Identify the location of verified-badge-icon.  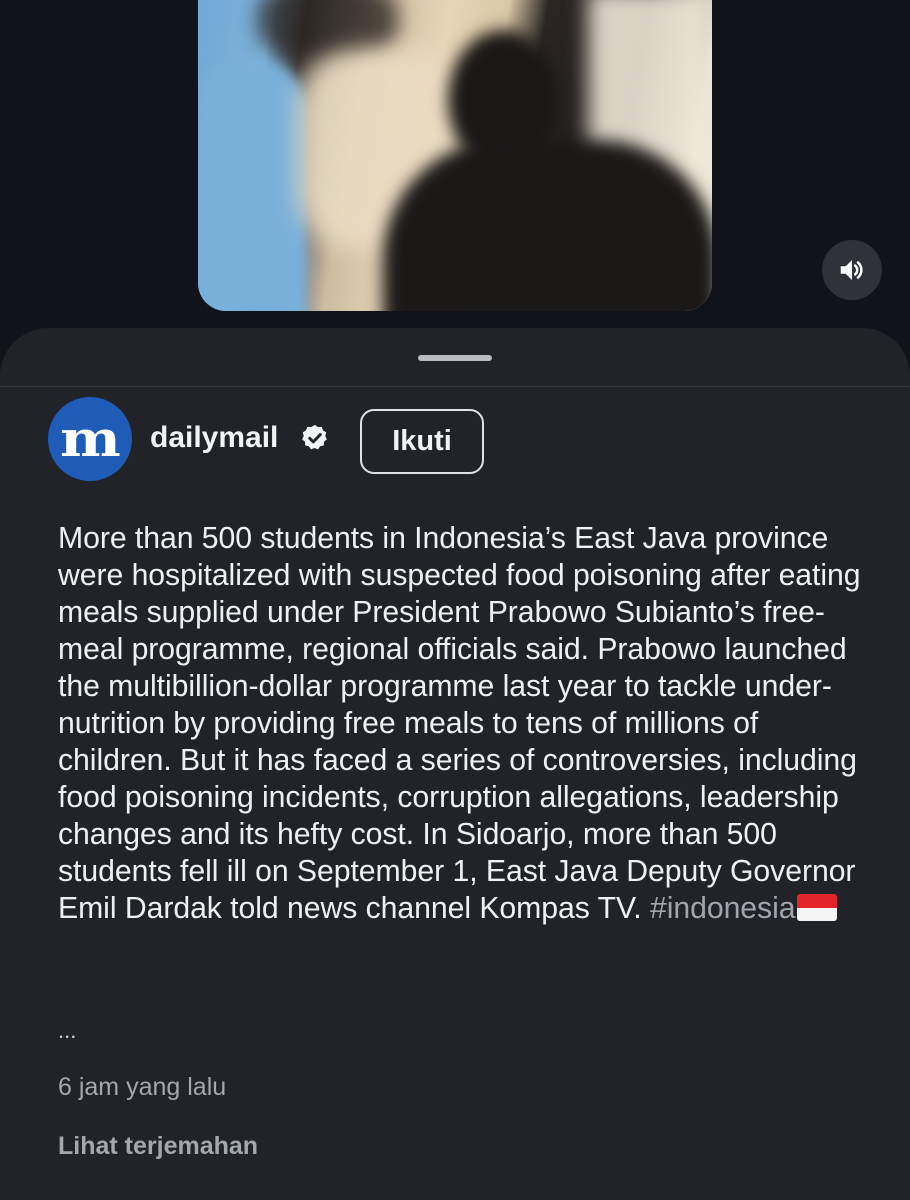
(314, 437).